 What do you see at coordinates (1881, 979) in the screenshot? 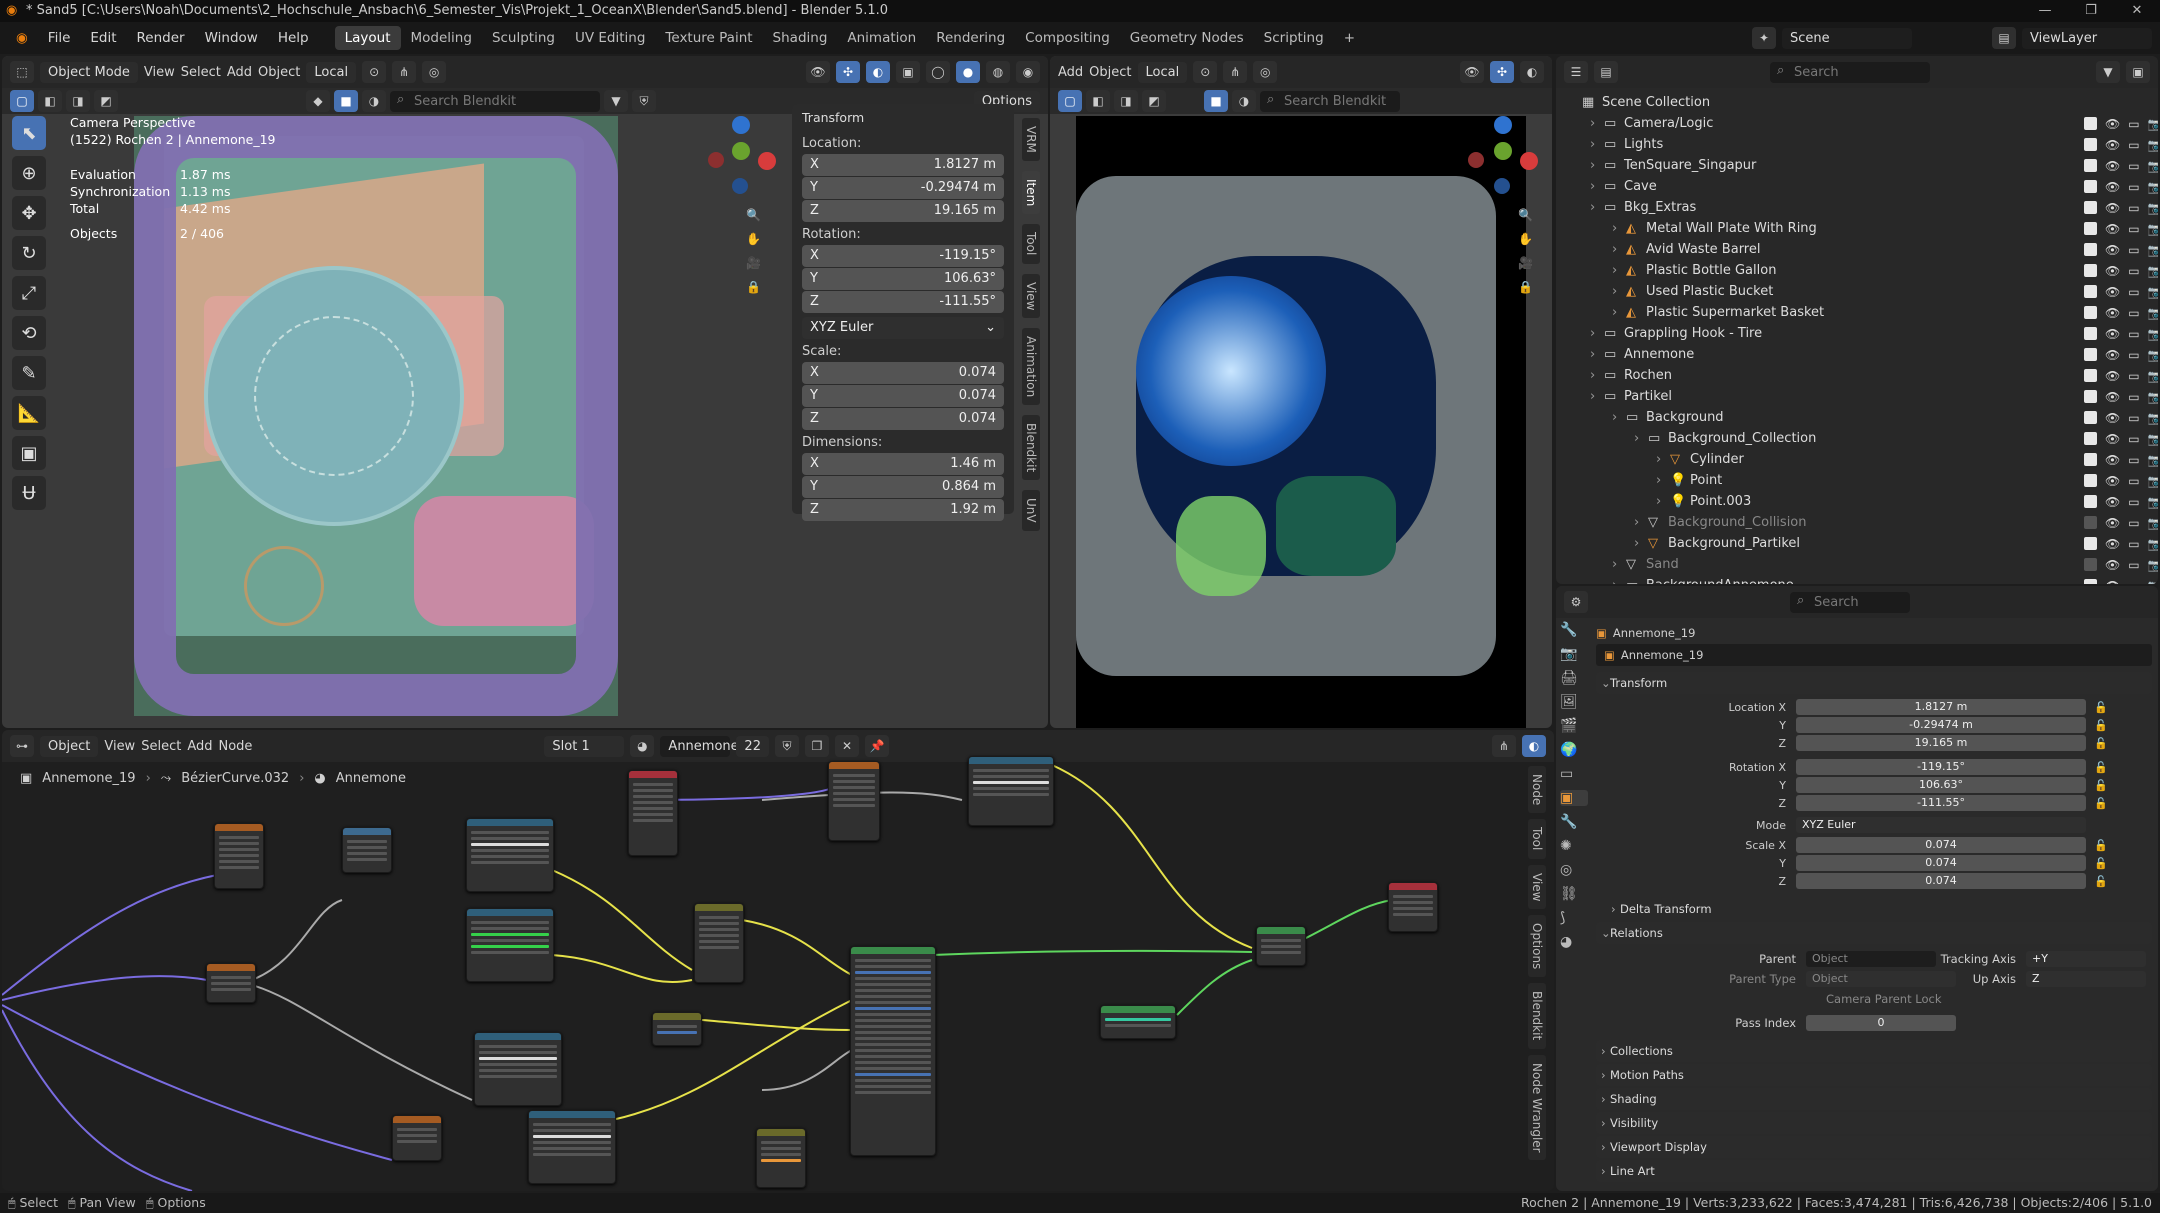
I see `parent-type-select: Object` at bounding box center [1881, 979].